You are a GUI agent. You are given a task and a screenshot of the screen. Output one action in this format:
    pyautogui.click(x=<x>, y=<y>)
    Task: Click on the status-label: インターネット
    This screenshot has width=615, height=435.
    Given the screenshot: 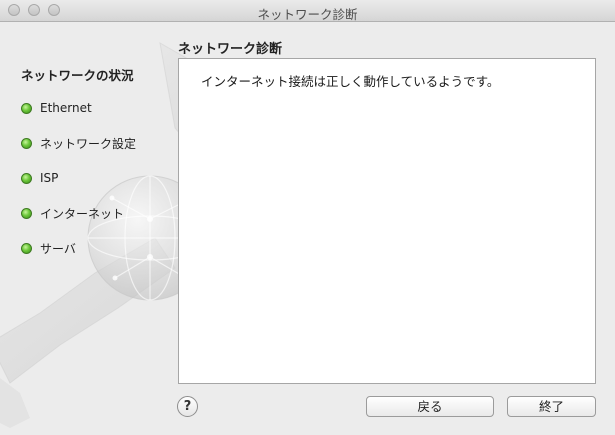 What is the action you would take?
    pyautogui.click(x=82, y=213)
    